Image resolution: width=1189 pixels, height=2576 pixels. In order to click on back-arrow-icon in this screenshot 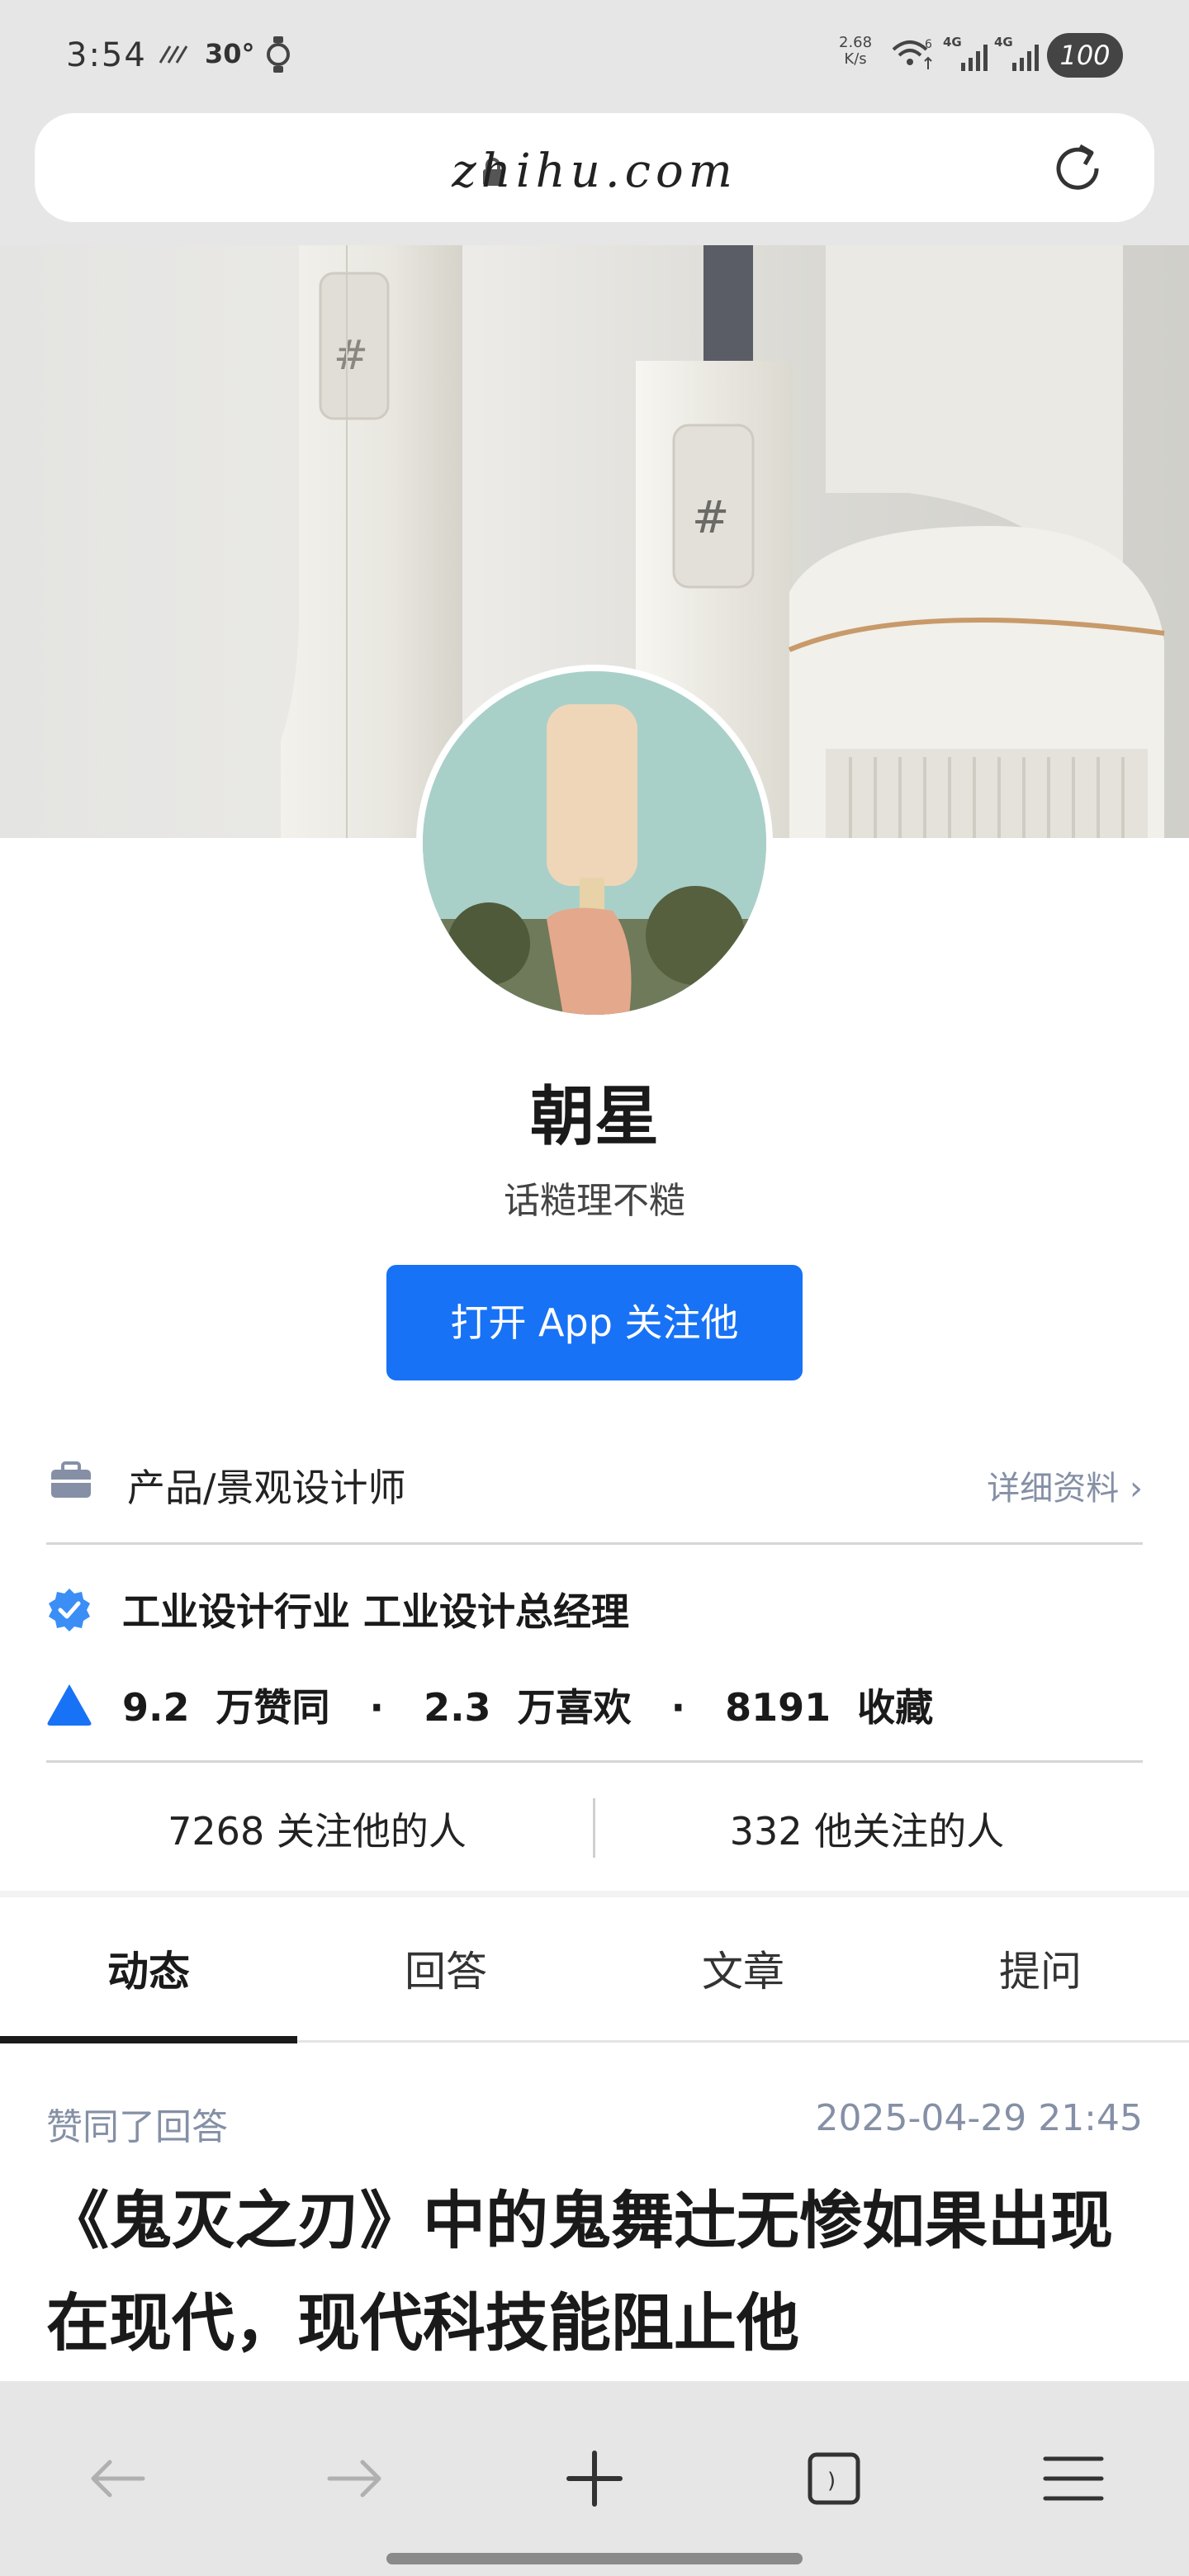, I will do `click(118, 2479)`.